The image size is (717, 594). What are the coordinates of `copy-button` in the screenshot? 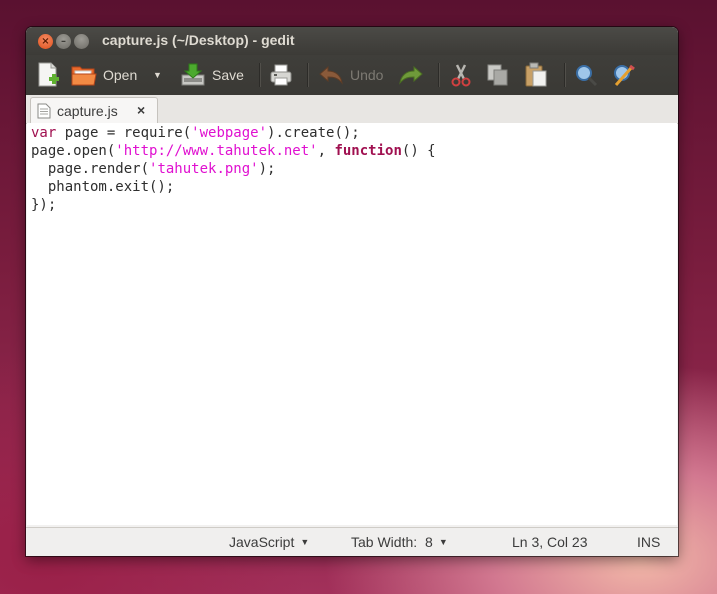 It's located at (498, 75).